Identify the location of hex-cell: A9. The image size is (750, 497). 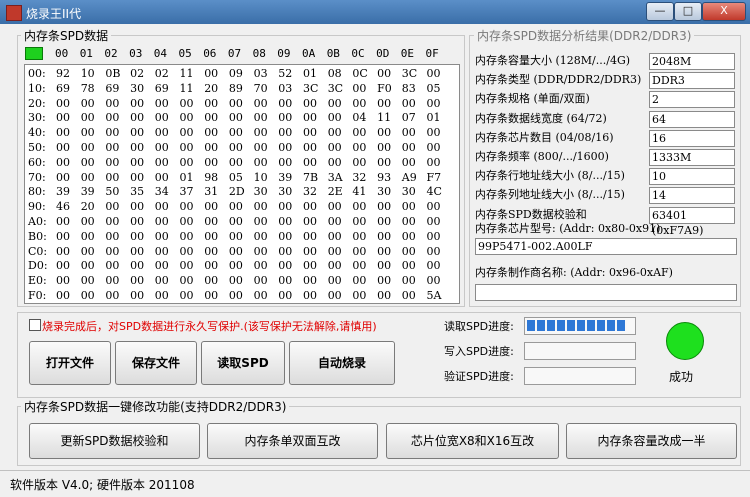
(409, 177).